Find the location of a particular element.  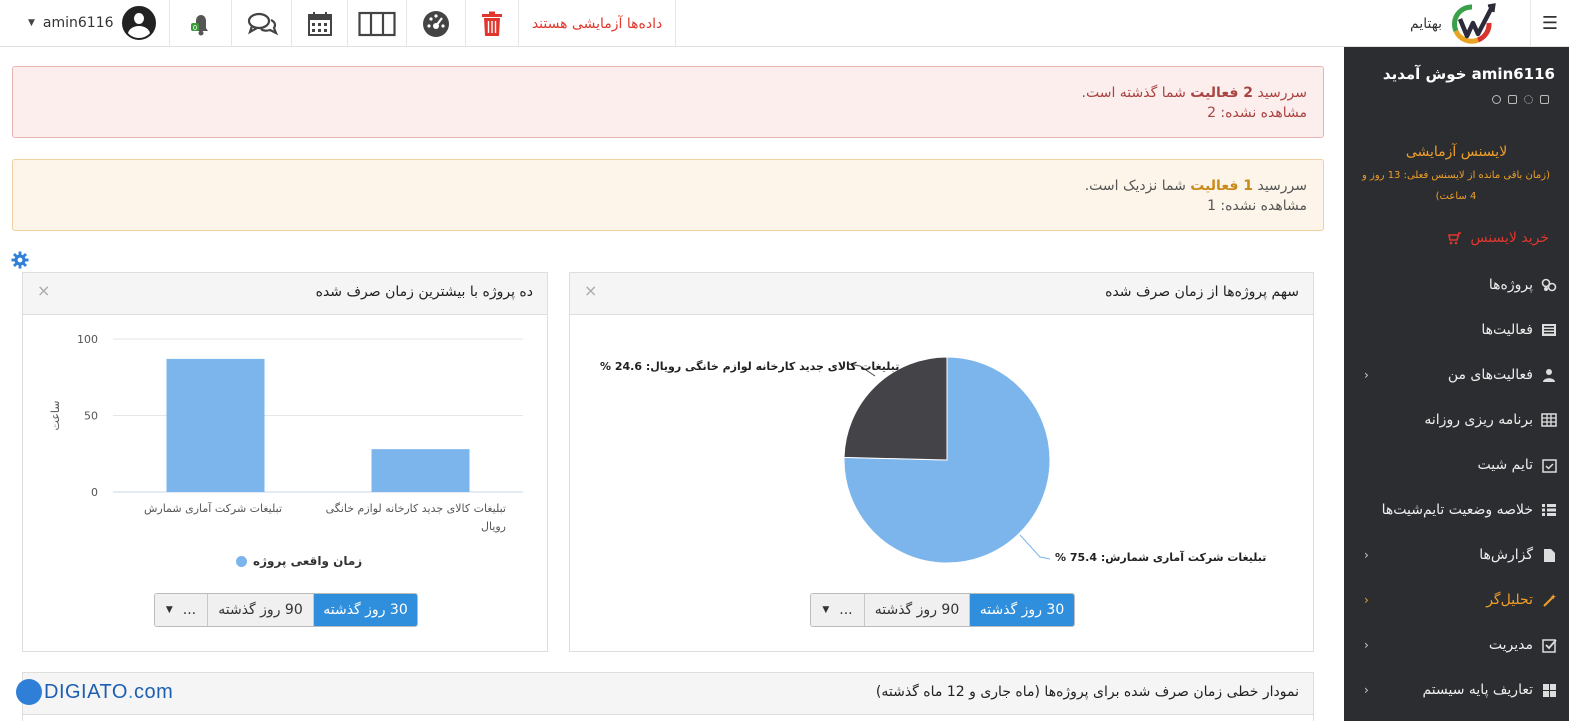

calendar-icon is located at coordinates (319, 23).